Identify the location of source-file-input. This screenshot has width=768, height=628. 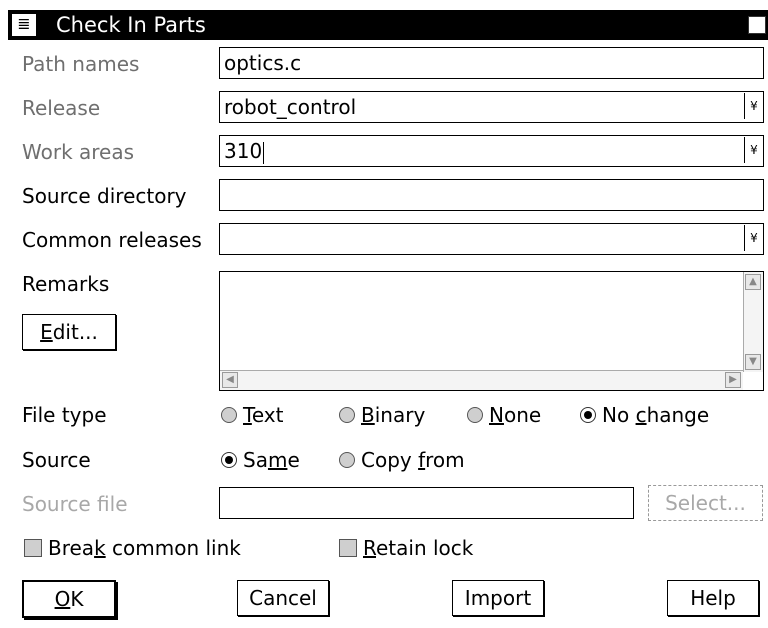
(426, 503).